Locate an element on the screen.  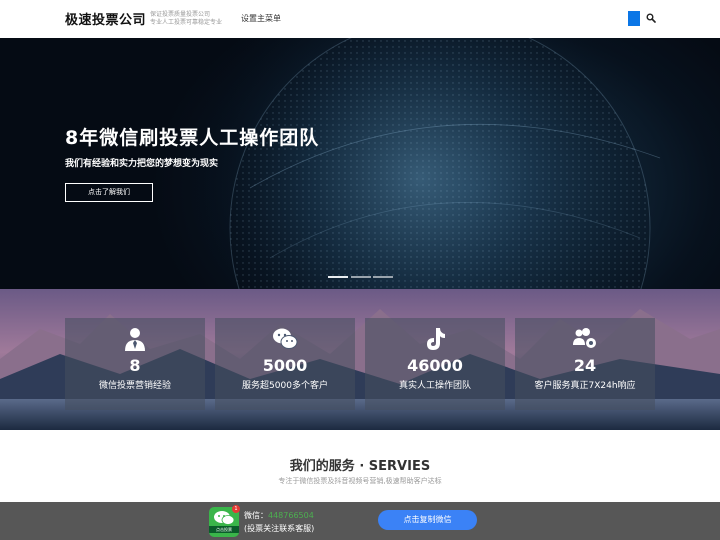
hero-title: 8年微信刷投票人工操作团队 is located at coordinates (192, 138).